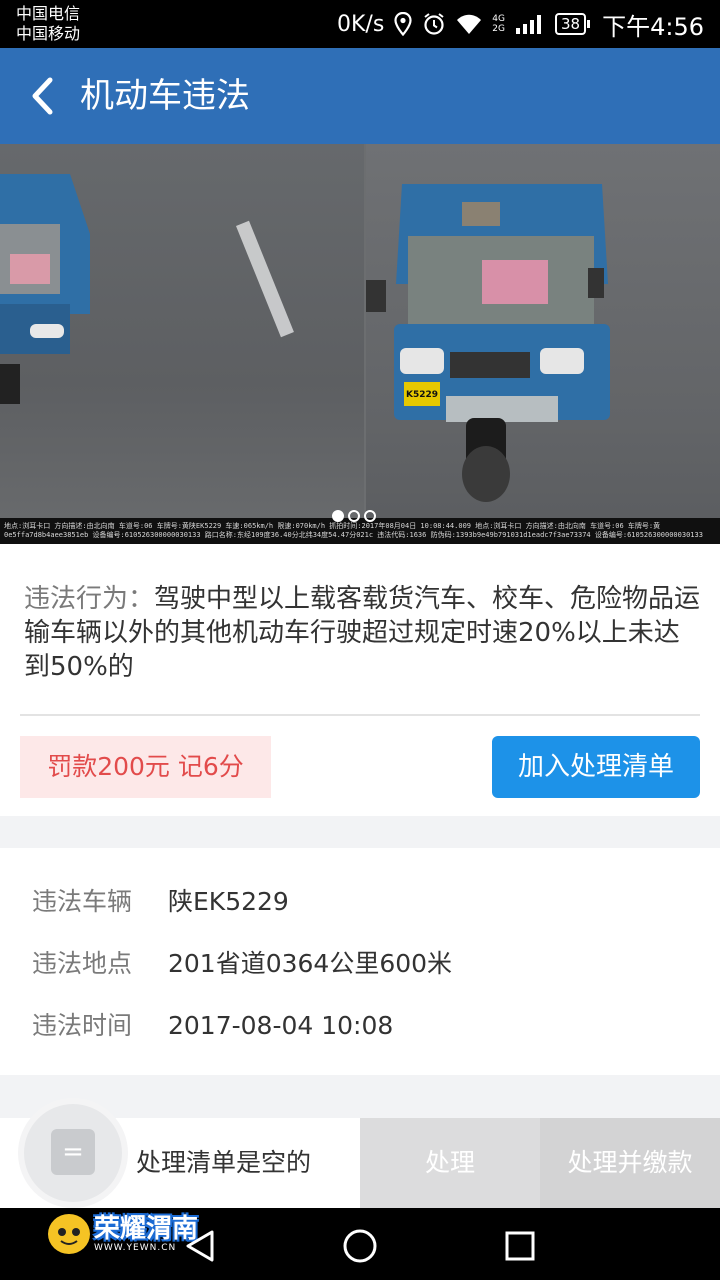 This screenshot has height=1280, width=720. I want to click on carrier-1: 中国电信, so click(48, 13).